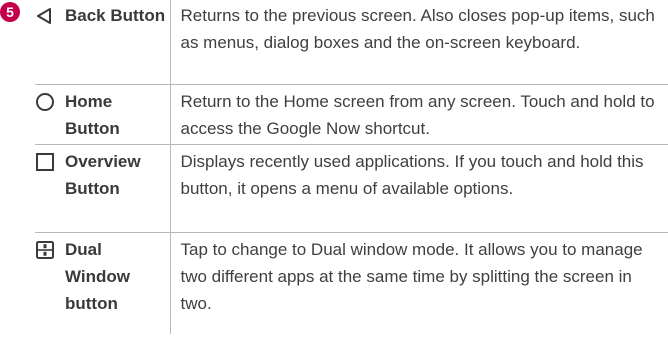 The height and width of the screenshot is (356, 668). Describe the element at coordinates (46, 161) in the screenshot. I see `overview-square-icon` at that location.